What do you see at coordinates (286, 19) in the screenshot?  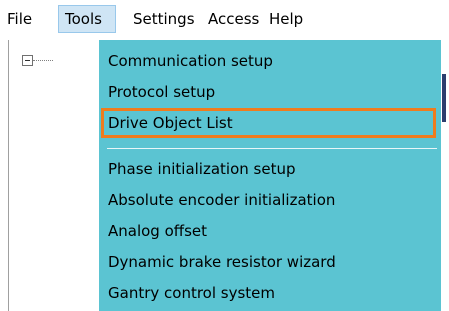 I see `menu-help: Help` at bounding box center [286, 19].